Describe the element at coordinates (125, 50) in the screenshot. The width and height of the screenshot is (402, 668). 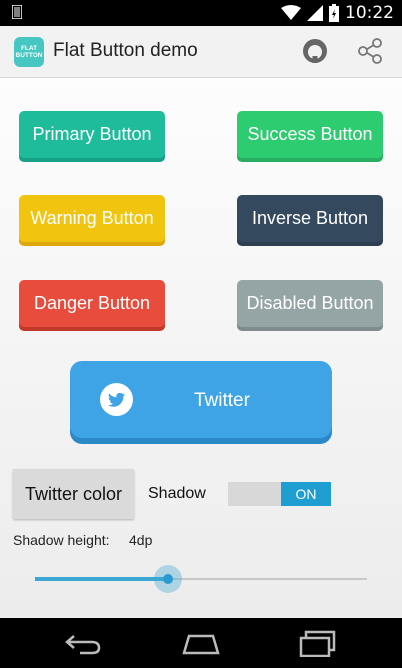
I see `app-title: Flat Button demo` at that location.